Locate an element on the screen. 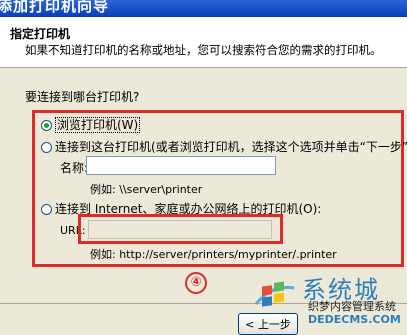 This screenshot has width=407, height=335. radio-browse-label: 浏览打印机(W) is located at coordinates (98, 125).